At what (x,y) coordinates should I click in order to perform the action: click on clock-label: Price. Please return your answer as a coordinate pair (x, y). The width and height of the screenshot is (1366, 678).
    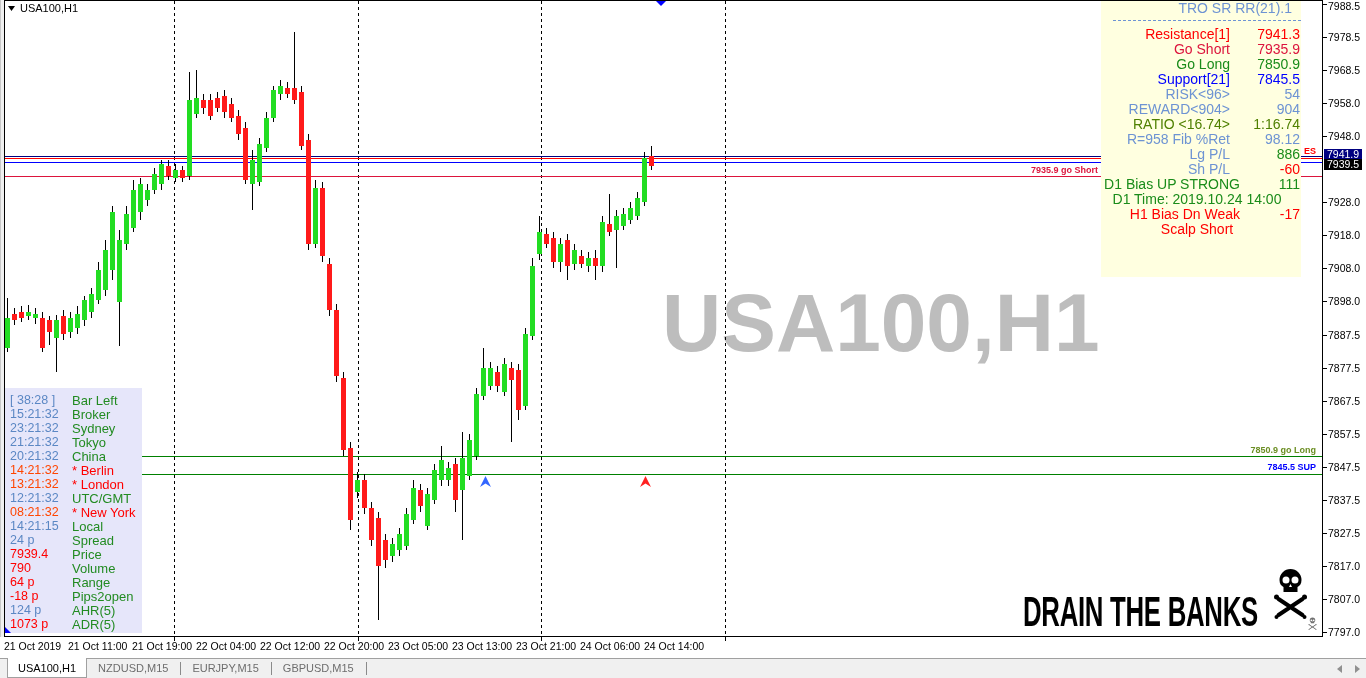
    Looking at the image, I should click on (87, 554).